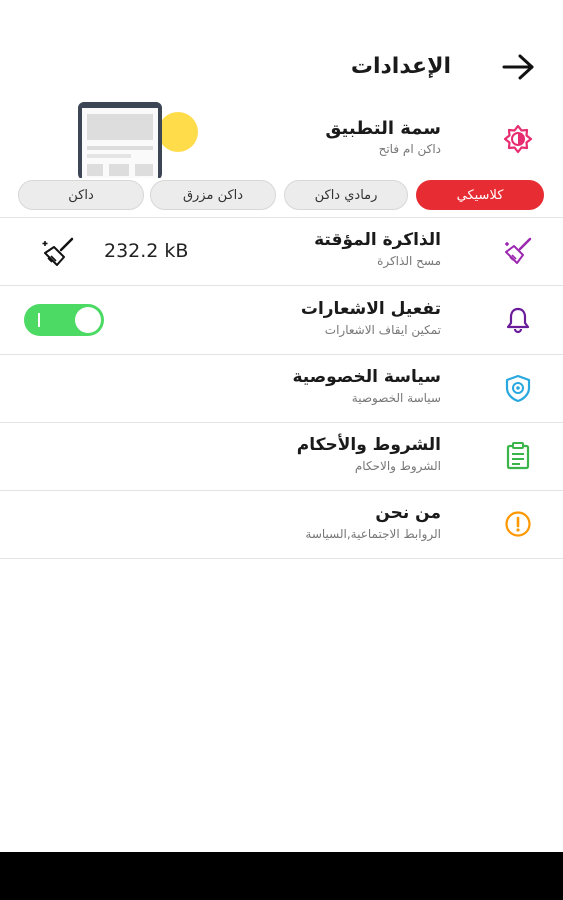  I want to click on cache-subtitle: مسح الذاكرة, so click(409, 261).